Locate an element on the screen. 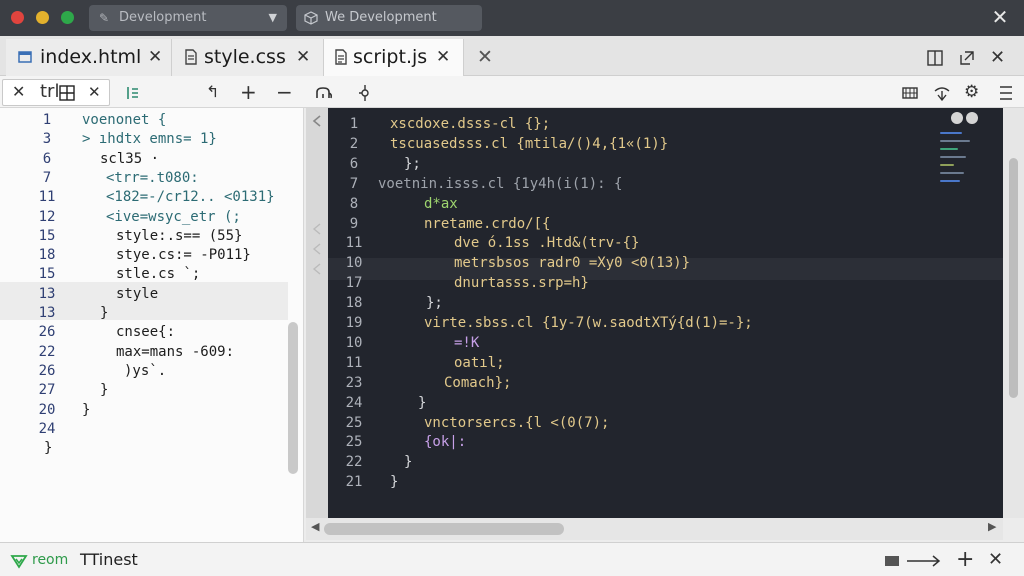 This screenshot has height=576, width=1024. code-line: xscdoxe.dsss-cl {}; is located at coordinates (470, 124).